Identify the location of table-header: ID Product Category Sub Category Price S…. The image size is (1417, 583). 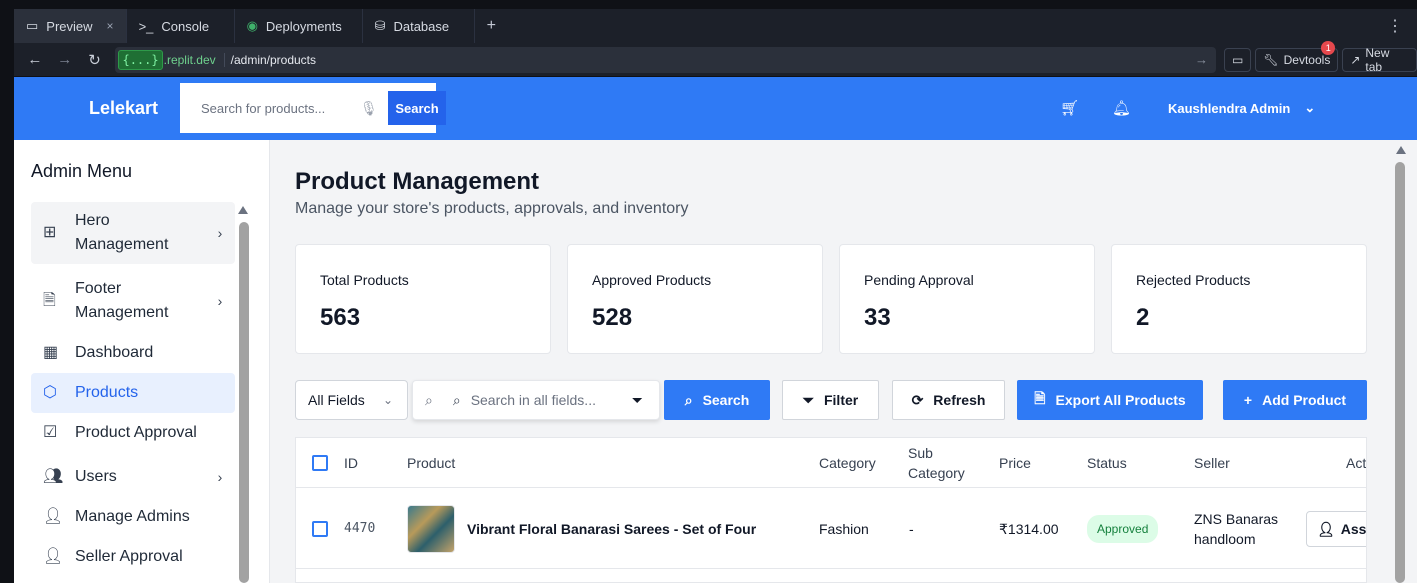
(831, 463).